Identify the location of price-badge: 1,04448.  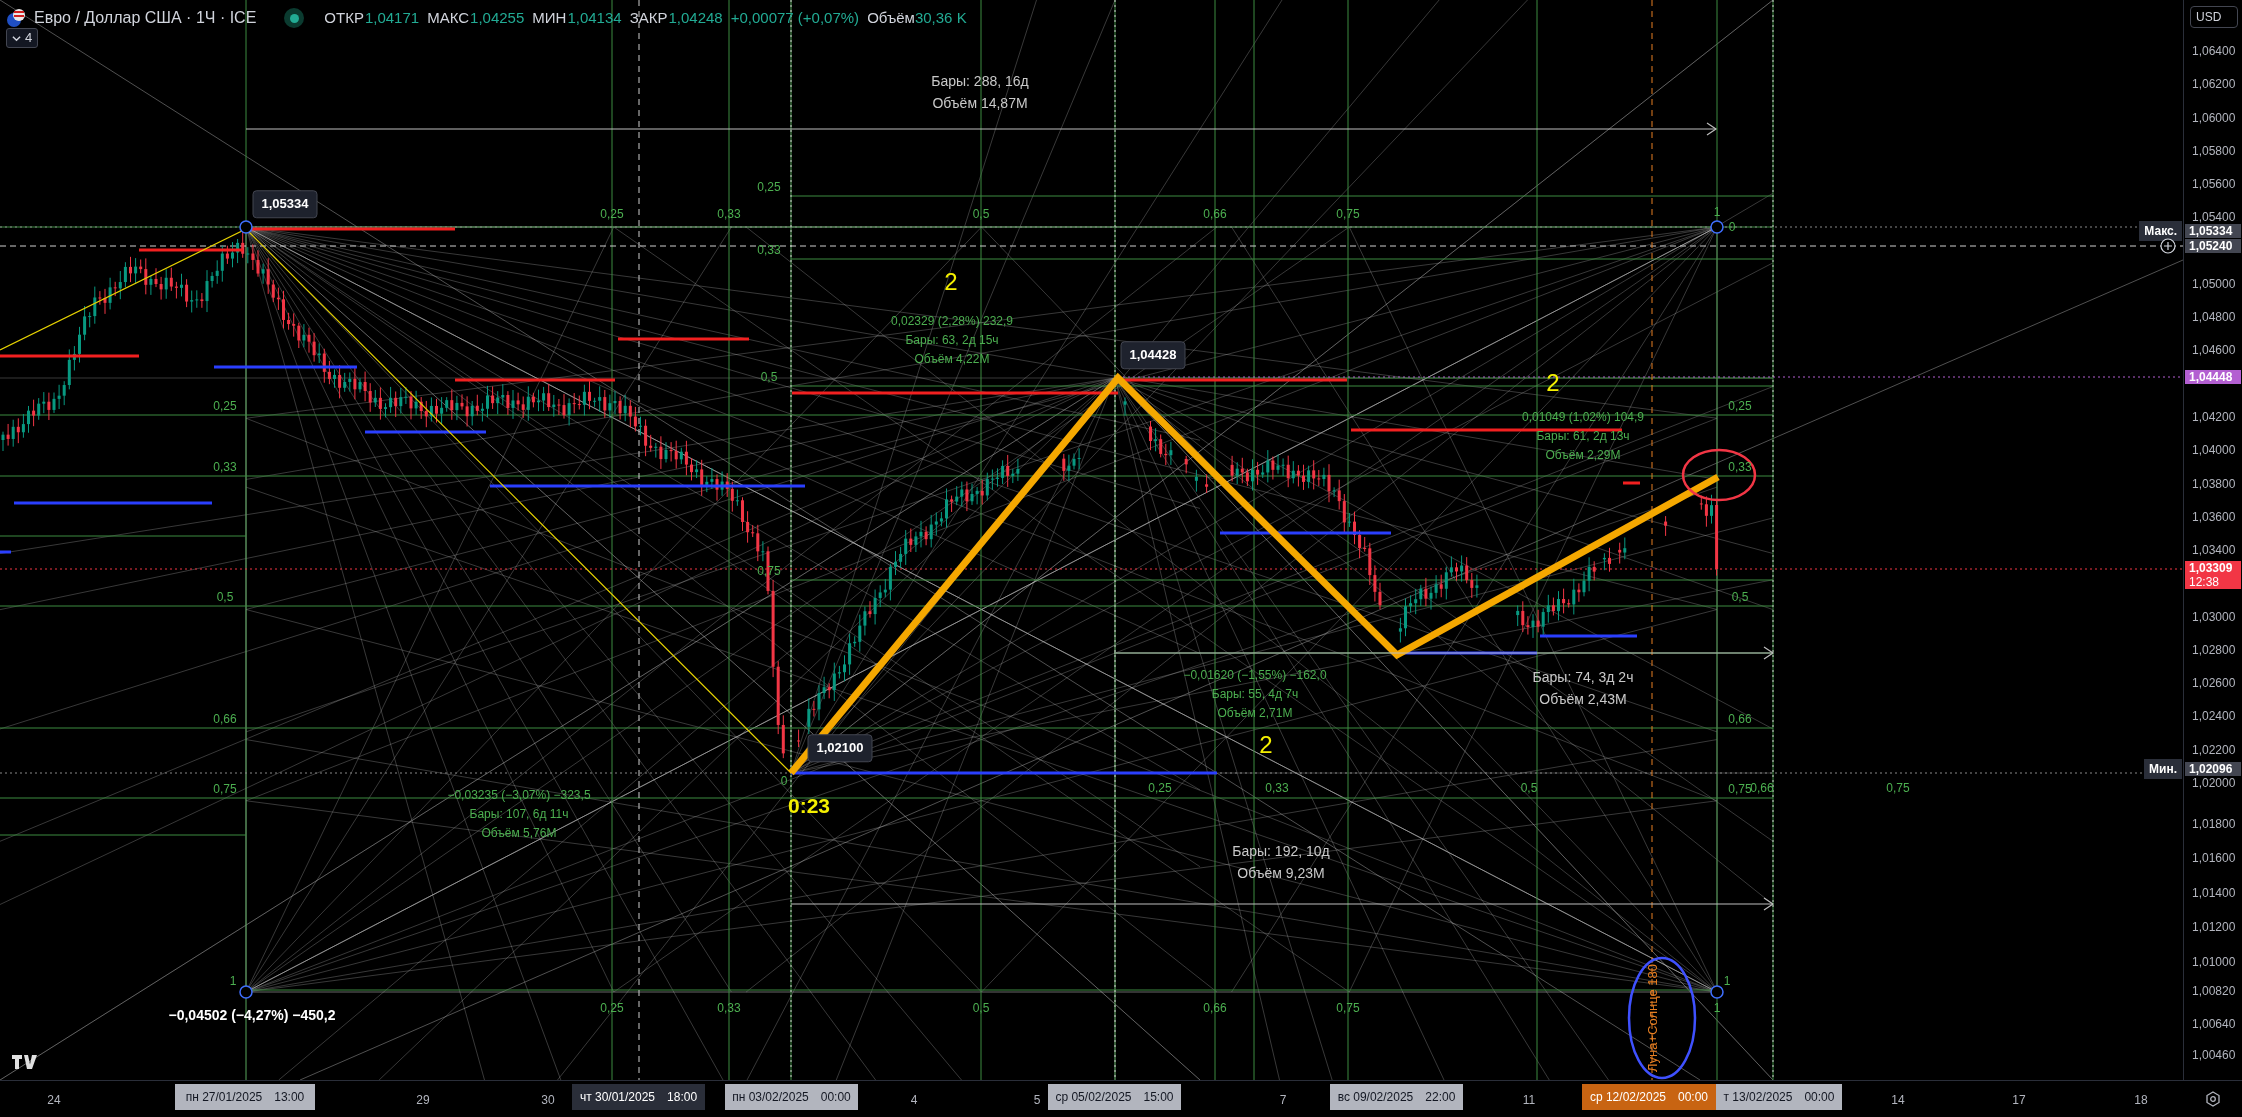
(2213, 377).